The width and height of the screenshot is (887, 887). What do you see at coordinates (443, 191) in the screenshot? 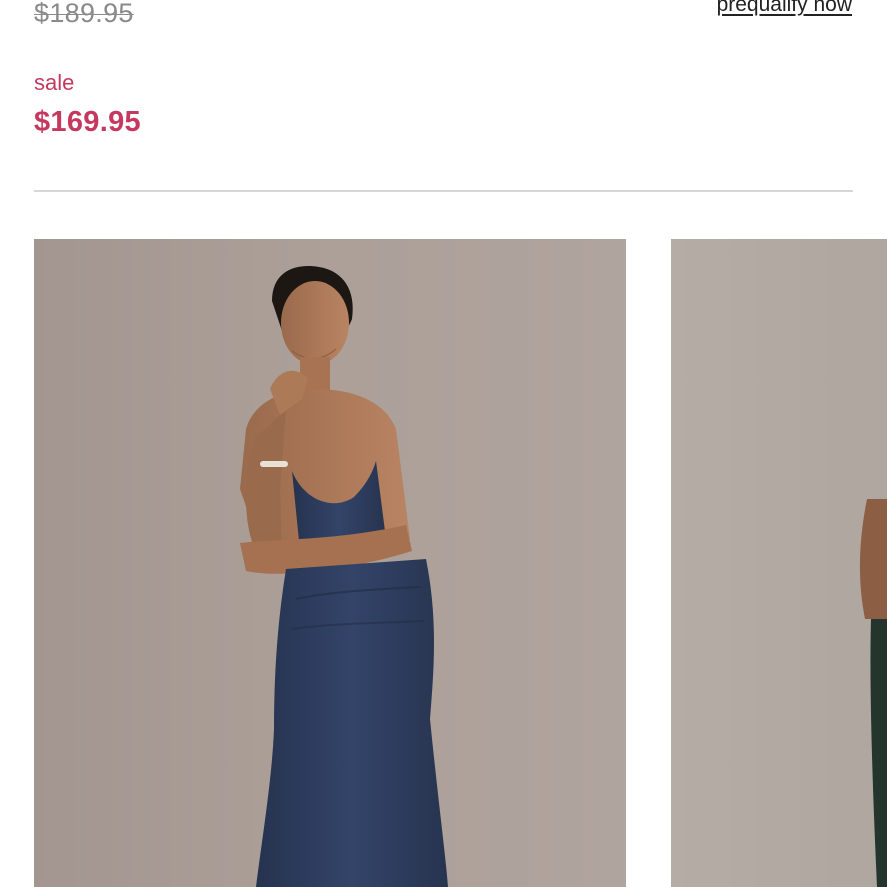
I see `section-divider` at bounding box center [443, 191].